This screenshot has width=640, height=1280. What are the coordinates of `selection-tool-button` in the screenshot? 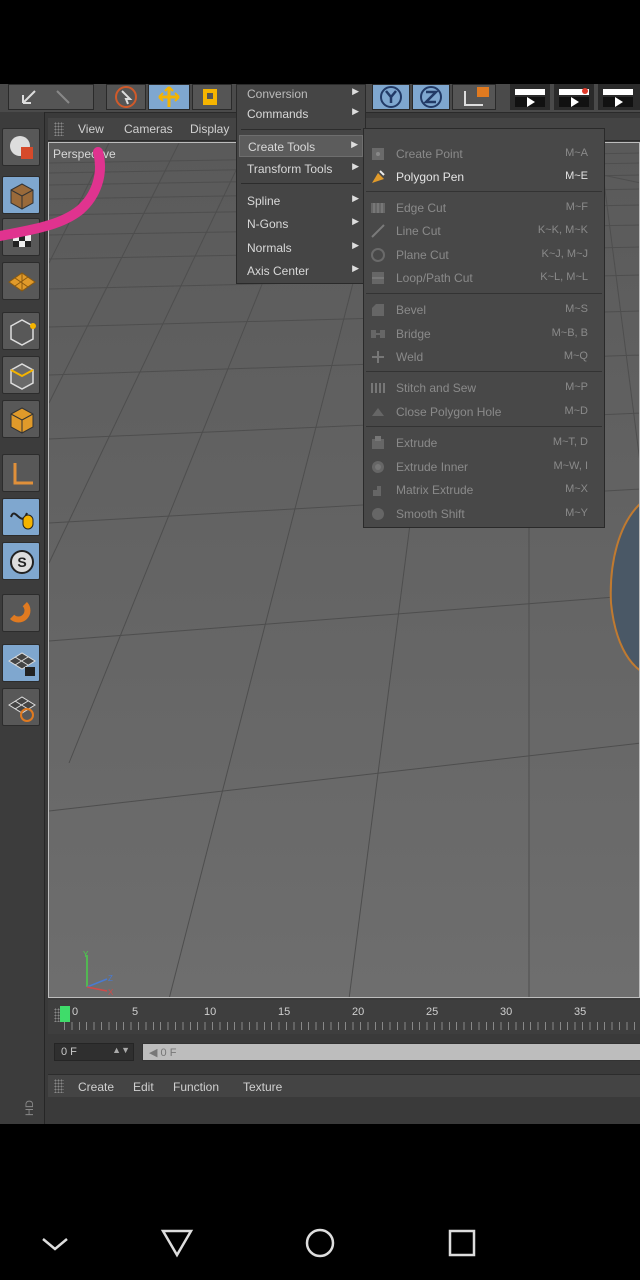 It's located at (126, 97).